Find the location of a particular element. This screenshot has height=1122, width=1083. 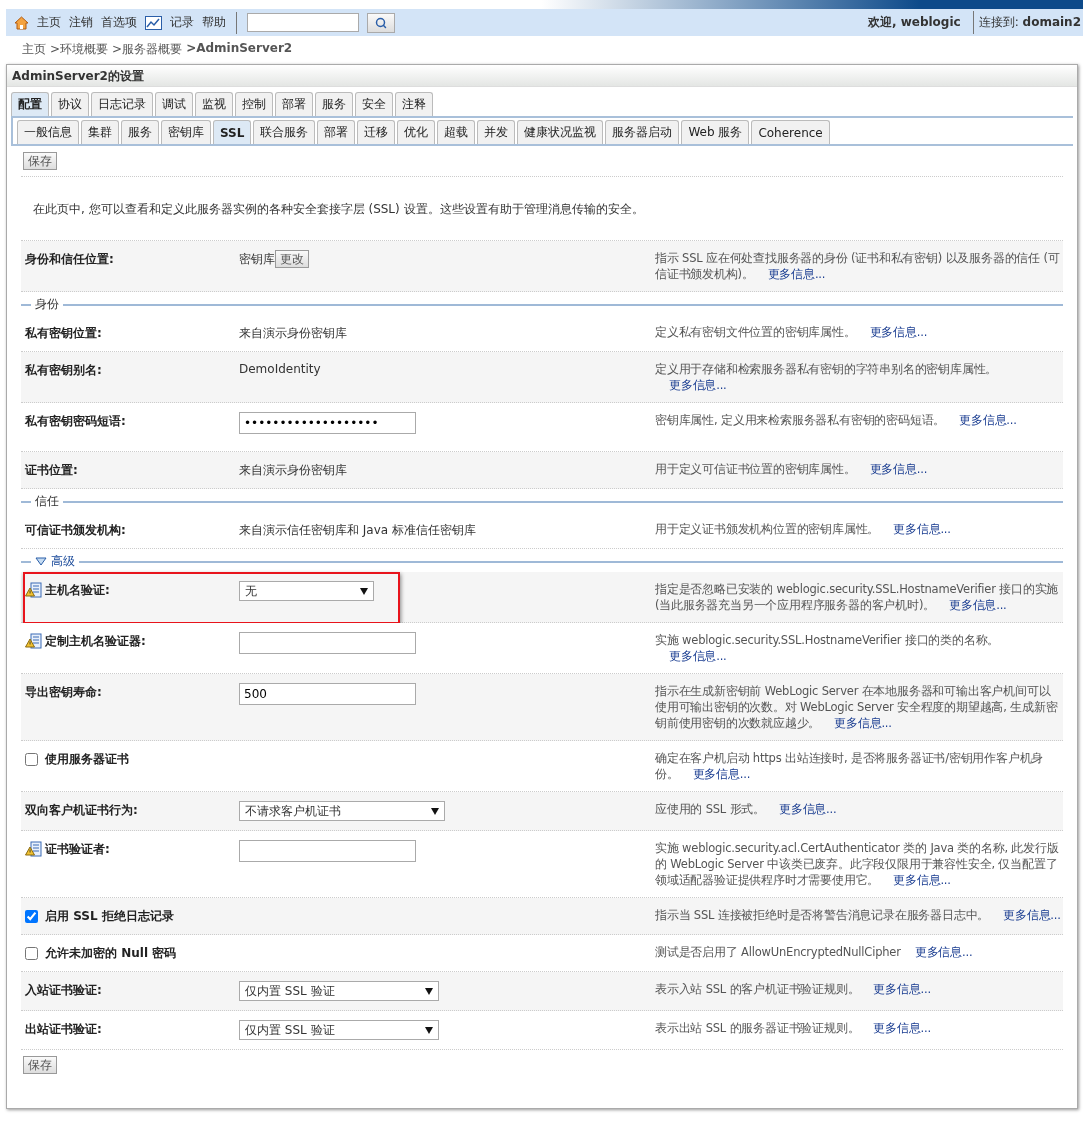

tab: 部署 is located at coordinates (294, 104).